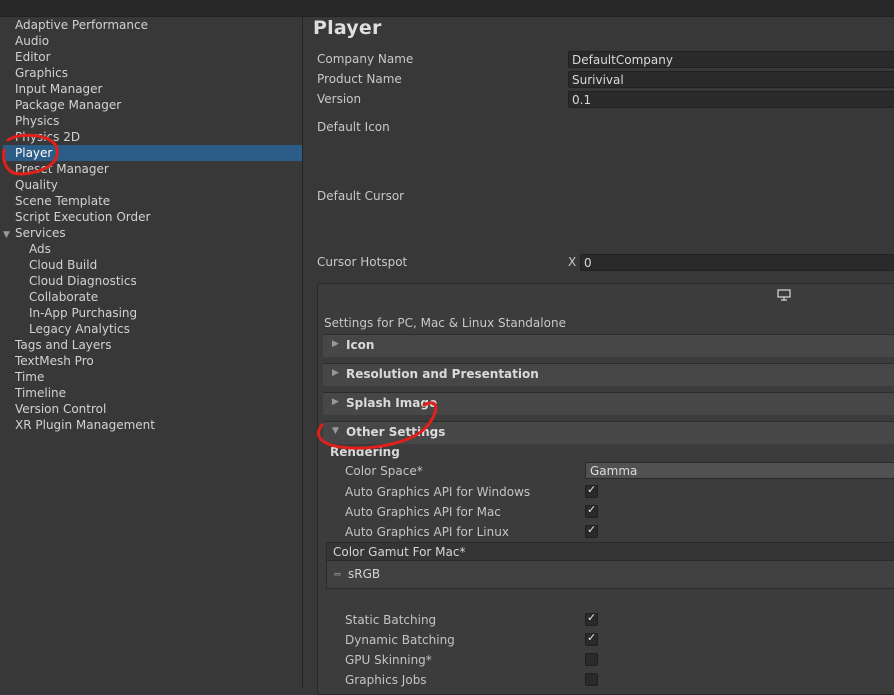 The height and width of the screenshot is (695, 894). Describe the element at coordinates (391, 620) in the screenshot. I see `static-batching-label: Static Batching` at that location.